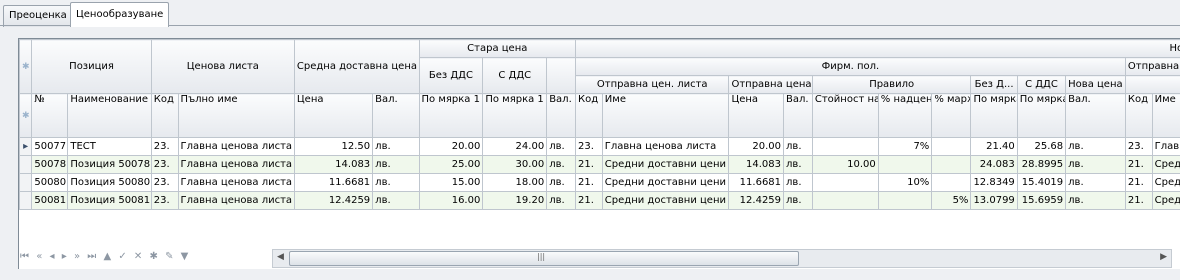 Image resolution: width=1180 pixels, height=280 pixels. Describe the element at coordinates (798, 115) in the screenshot. I see `col-otpravna-val: Вал.` at that location.